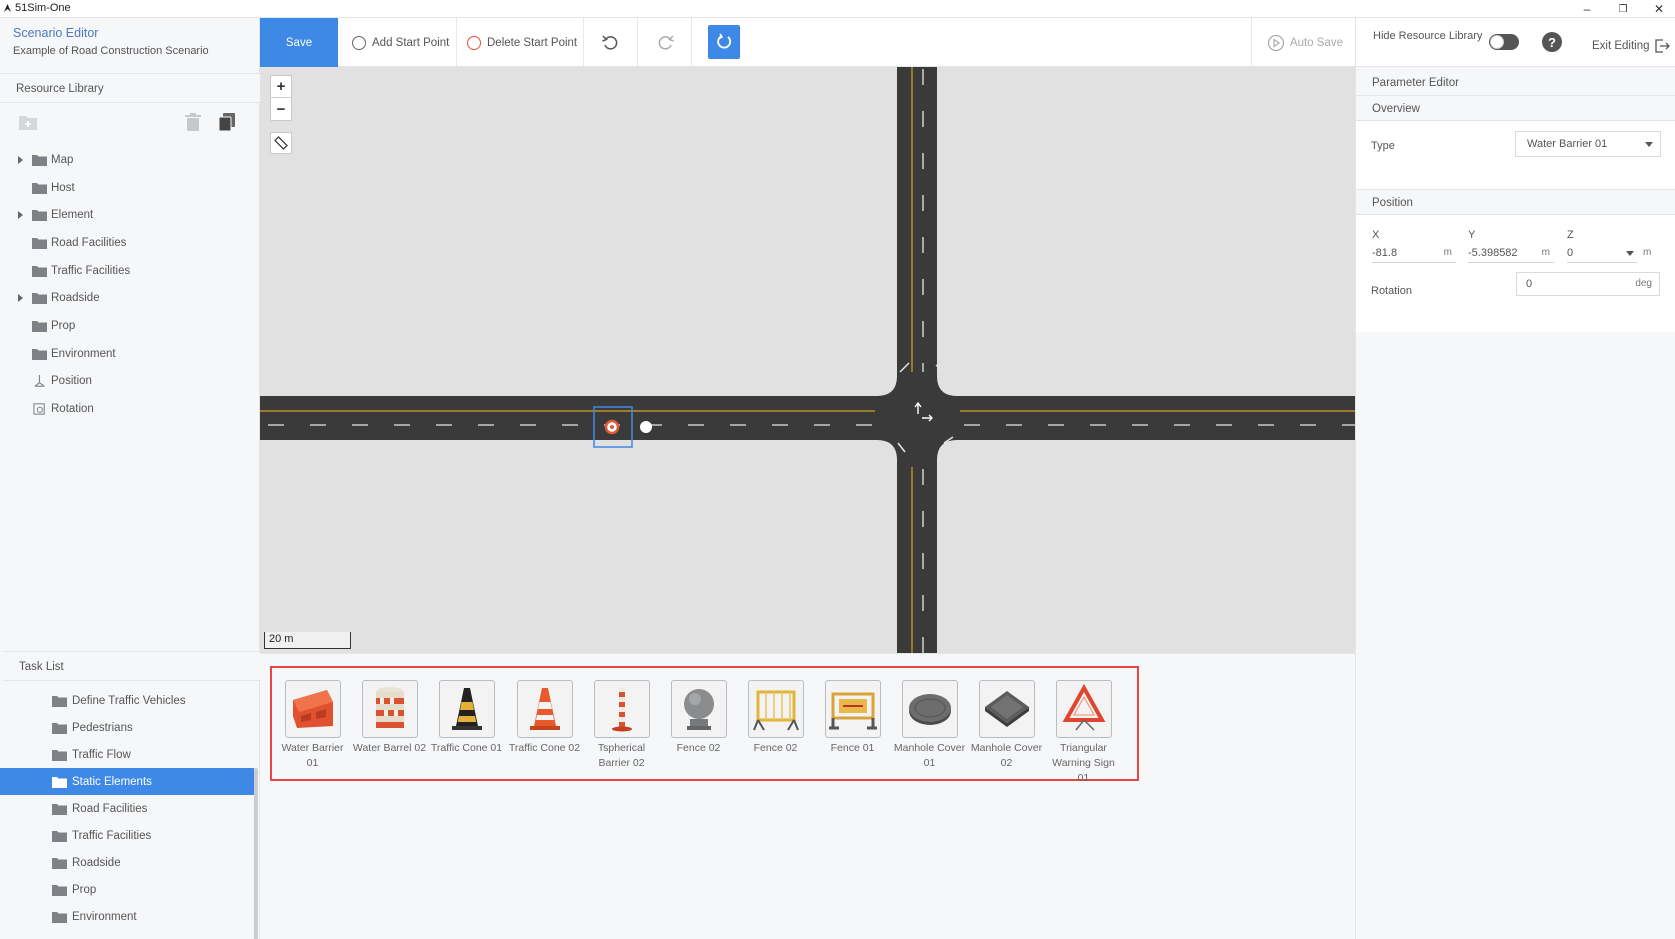  Describe the element at coordinates (127, 727) in the screenshot. I see `task-item-pedestrians: Pedestrians` at that location.